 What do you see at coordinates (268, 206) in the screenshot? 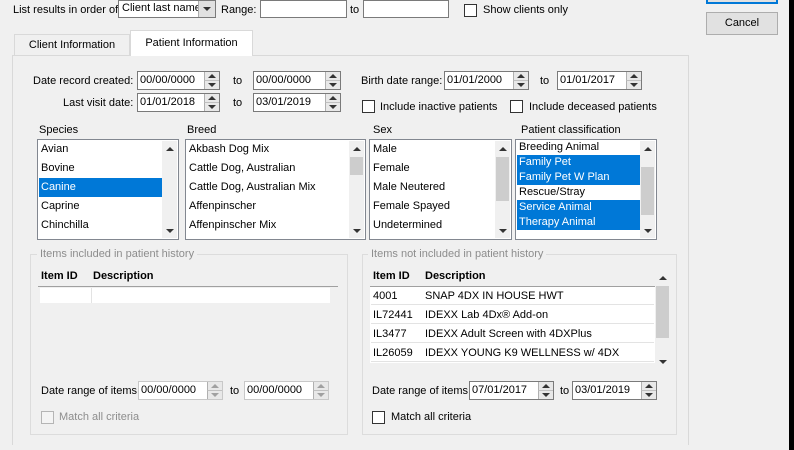
I see `breed-list-item: Affenpinscher` at bounding box center [268, 206].